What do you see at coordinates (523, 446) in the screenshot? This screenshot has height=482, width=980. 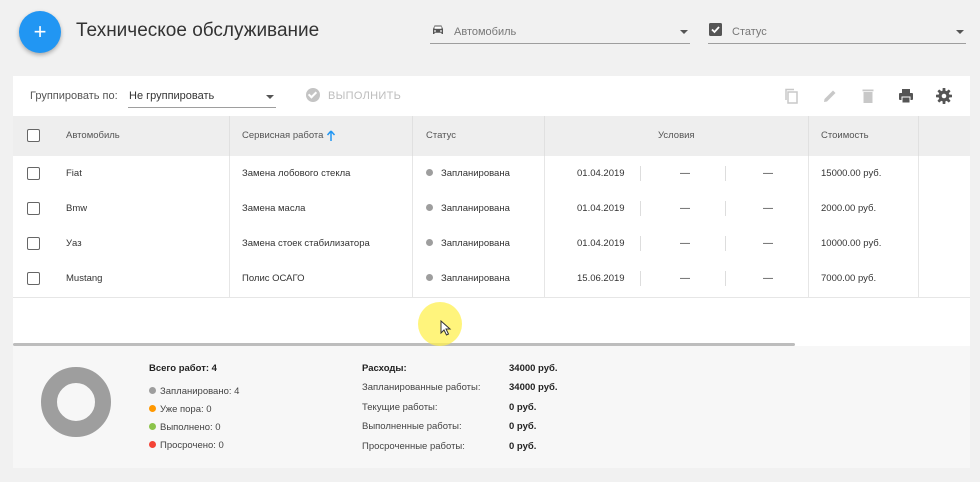 I see `overdue-expenses-value: 0 руб.` at bounding box center [523, 446].